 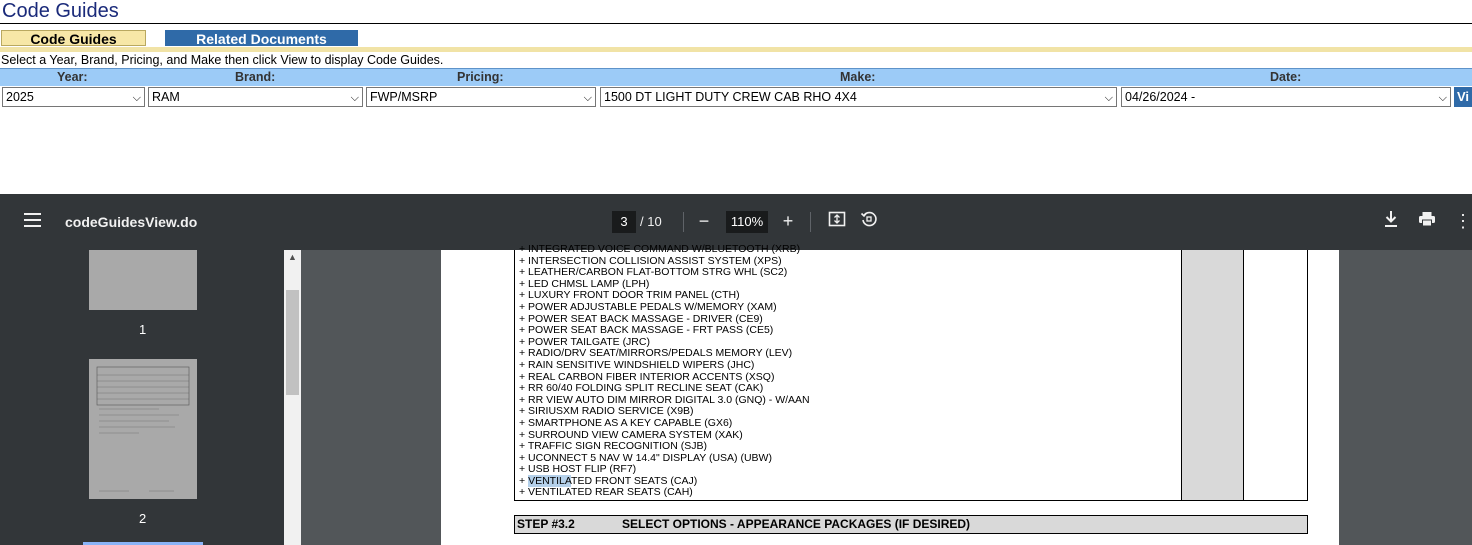 I want to click on more-options-icon: ⋮, so click(x=1462, y=221).